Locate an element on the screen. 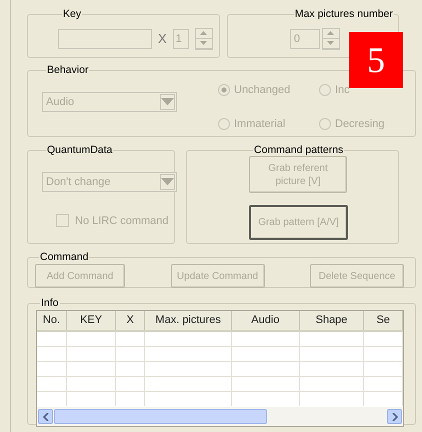 The height and width of the screenshot is (432, 422). group-label: Command patterns is located at coordinates (298, 150).